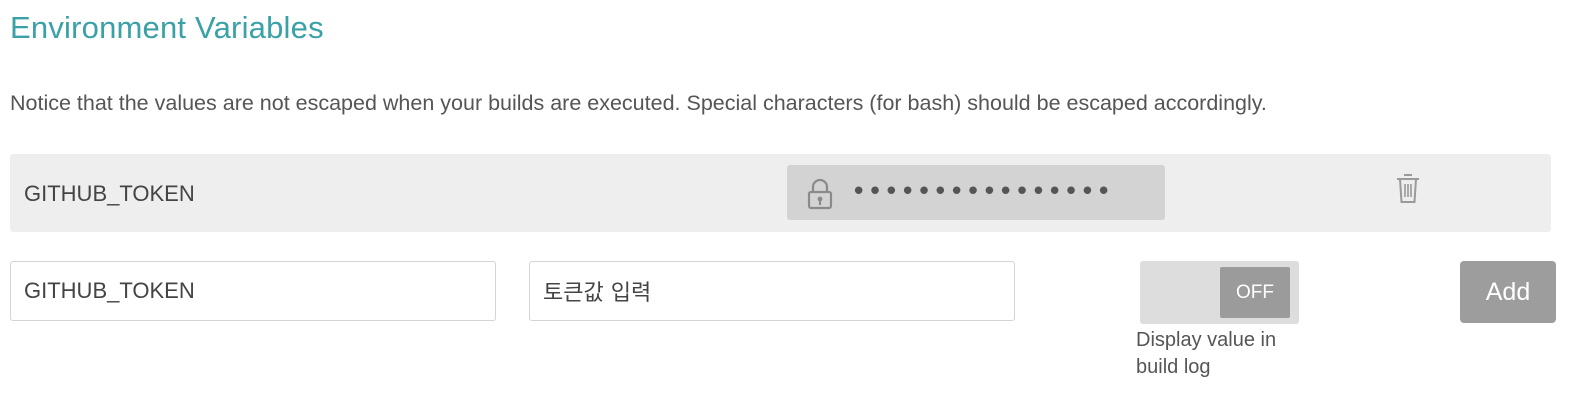 This screenshot has height=406, width=1580. What do you see at coordinates (167, 27) in the screenshot?
I see `section-title: Environment Variables` at bounding box center [167, 27].